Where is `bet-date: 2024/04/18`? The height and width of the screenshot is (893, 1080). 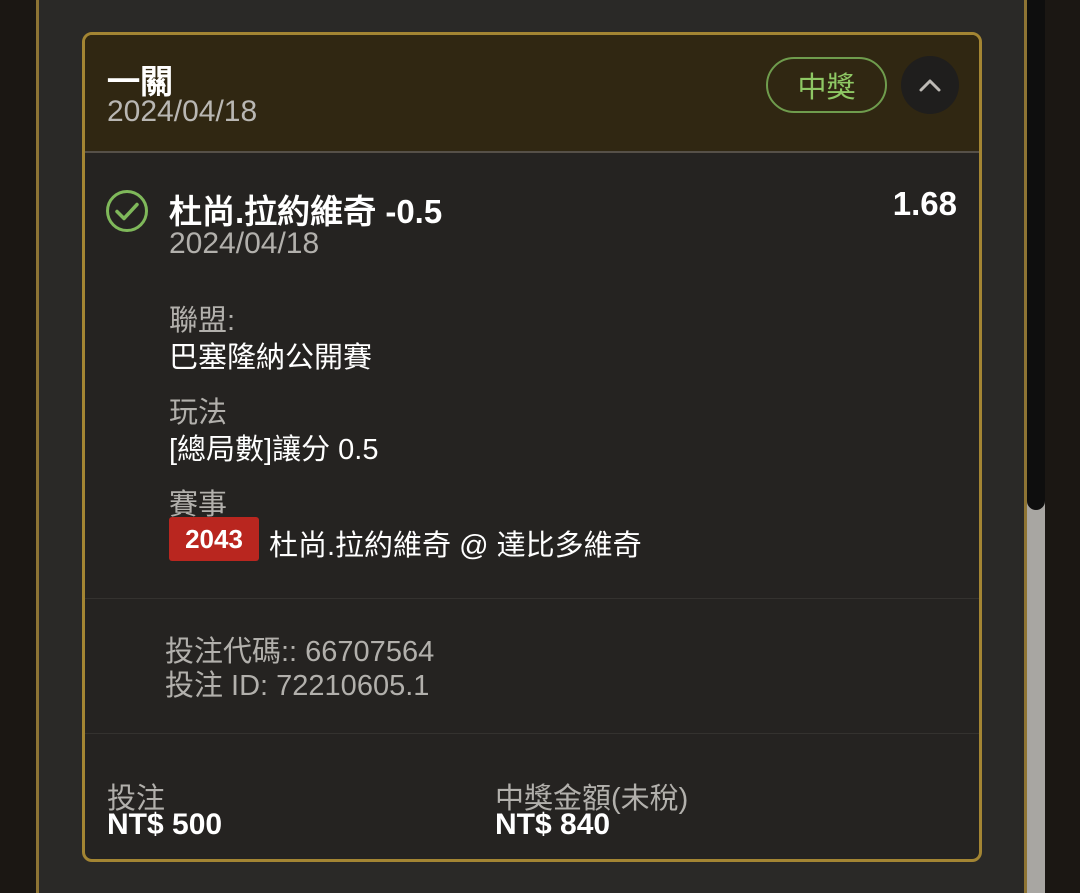 bet-date: 2024/04/18 is located at coordinates (182, 111).